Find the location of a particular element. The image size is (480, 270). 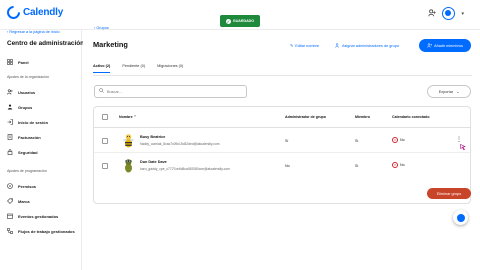

sidebar-item-groups: Grupos is located at coordinates (19, 107).